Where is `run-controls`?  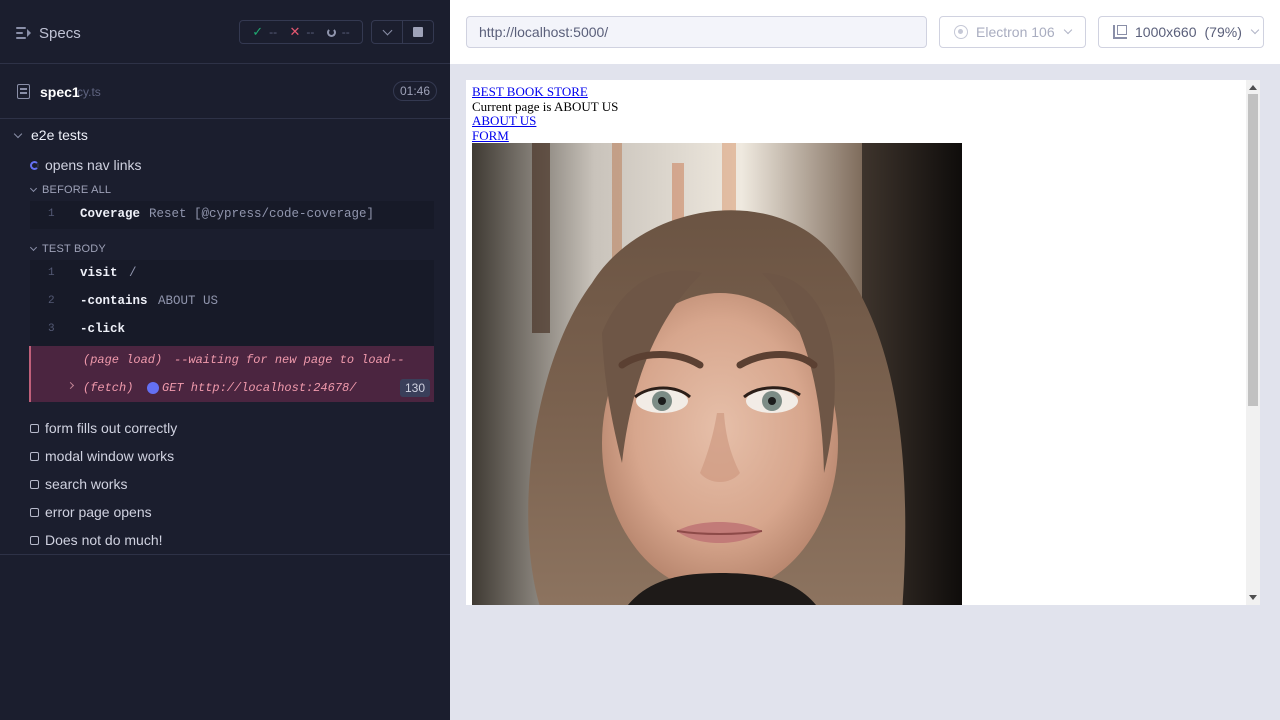
run-controls is located at coordinates (402, 32).